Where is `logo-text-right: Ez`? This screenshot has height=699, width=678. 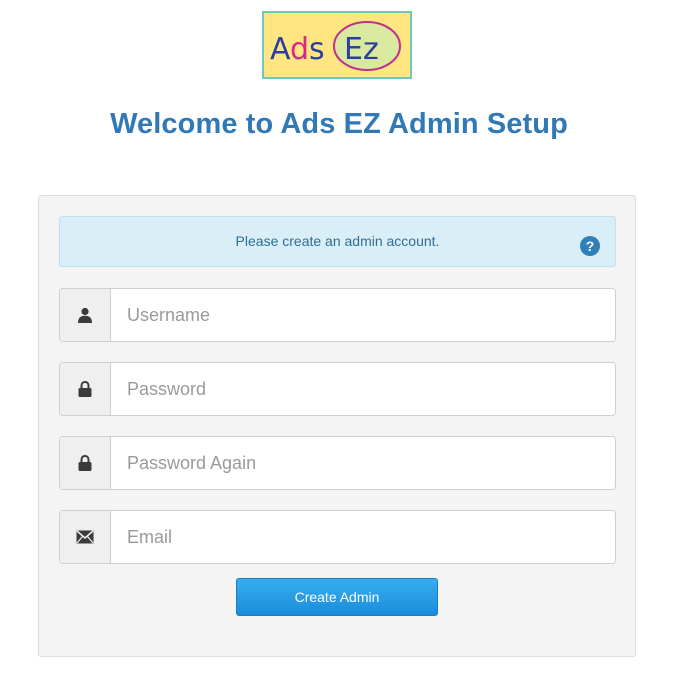 logo-text-right: Ez is located at coordinates (361, 49).